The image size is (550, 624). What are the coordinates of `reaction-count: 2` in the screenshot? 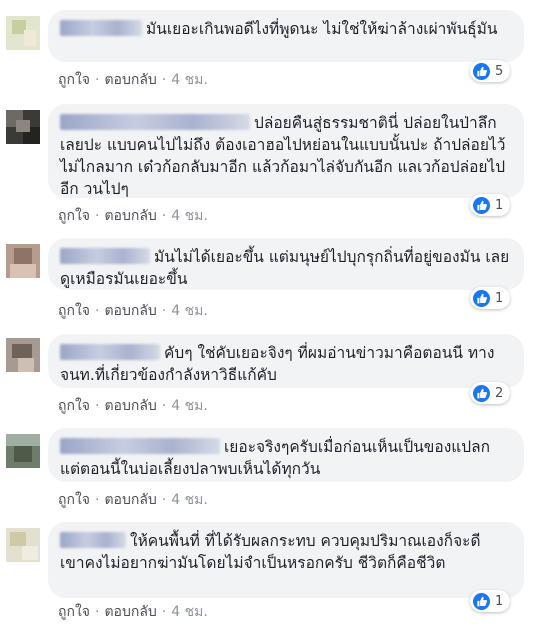 It's located at (490, 393).